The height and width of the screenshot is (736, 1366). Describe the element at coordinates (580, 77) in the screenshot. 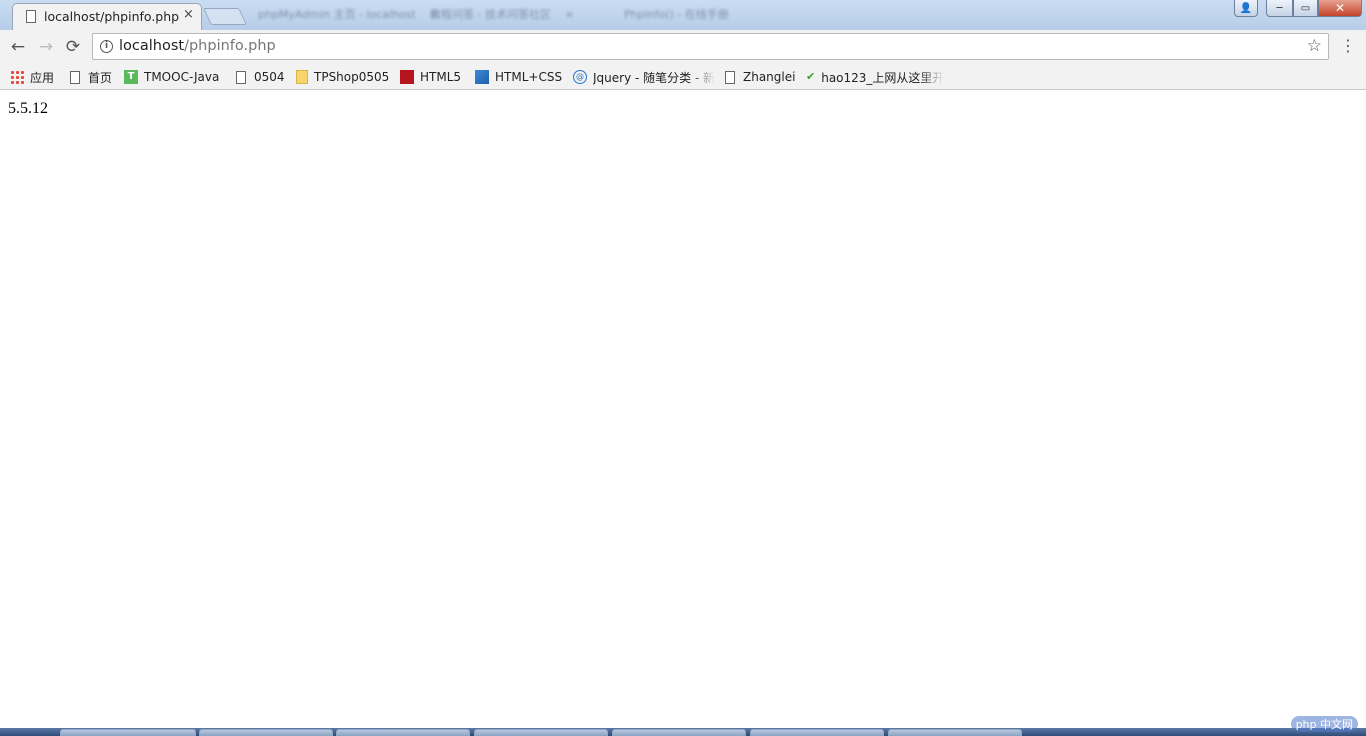

I see `circle-logo-icon: @` at that location.